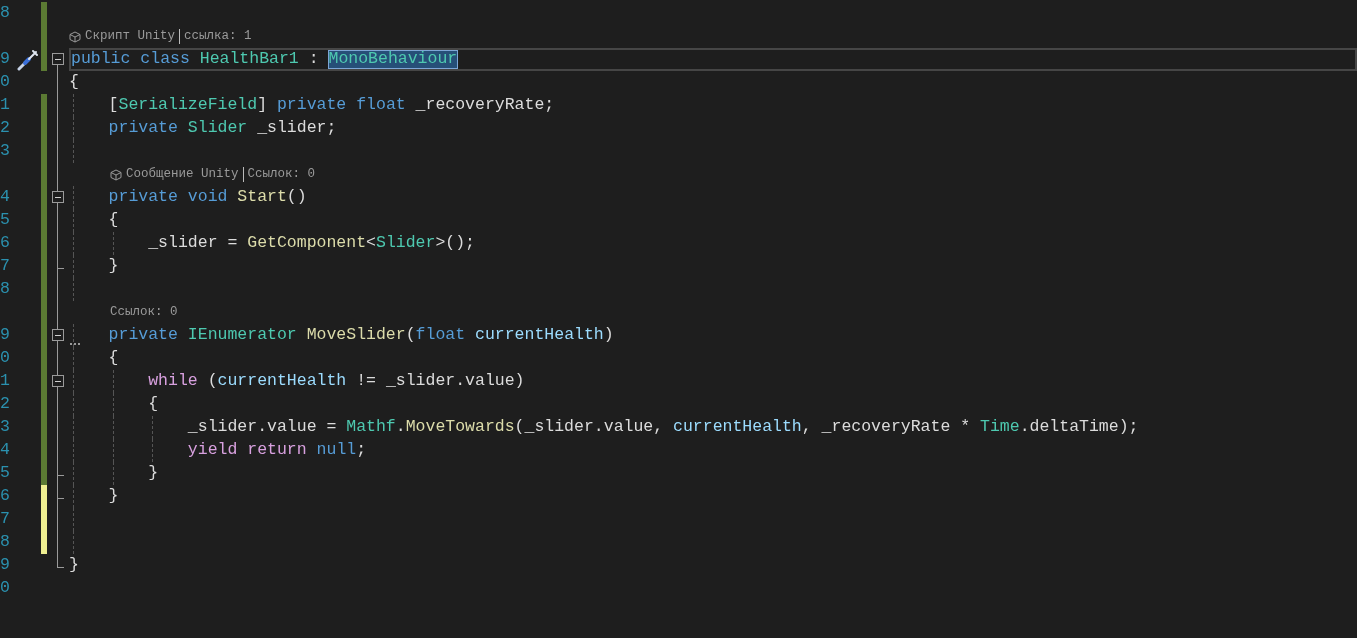 Image resolution: width=1357 pixels, height=638 pixels. What do you see at coordinates (589, 427) in the screenshot?
I see `code-token: (_slider.value,` at bounding box center [589, 427].